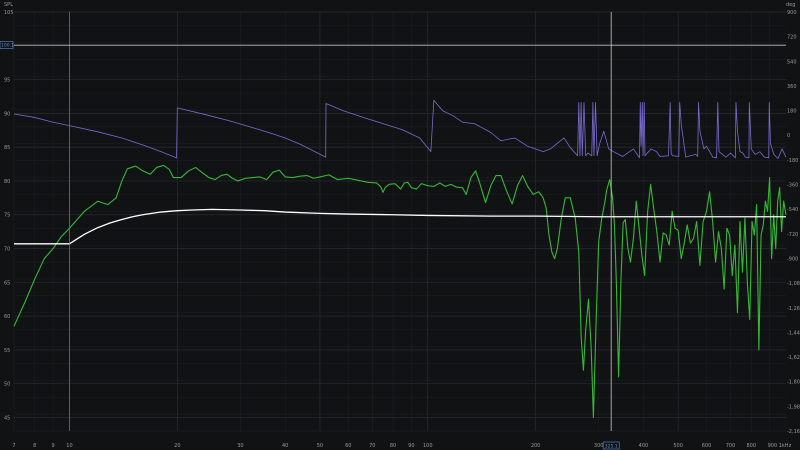  What do you see at coordinates (348, 446) in the screenshot?
I see `x-tick-label: 60` at bounding box center [348, 446].